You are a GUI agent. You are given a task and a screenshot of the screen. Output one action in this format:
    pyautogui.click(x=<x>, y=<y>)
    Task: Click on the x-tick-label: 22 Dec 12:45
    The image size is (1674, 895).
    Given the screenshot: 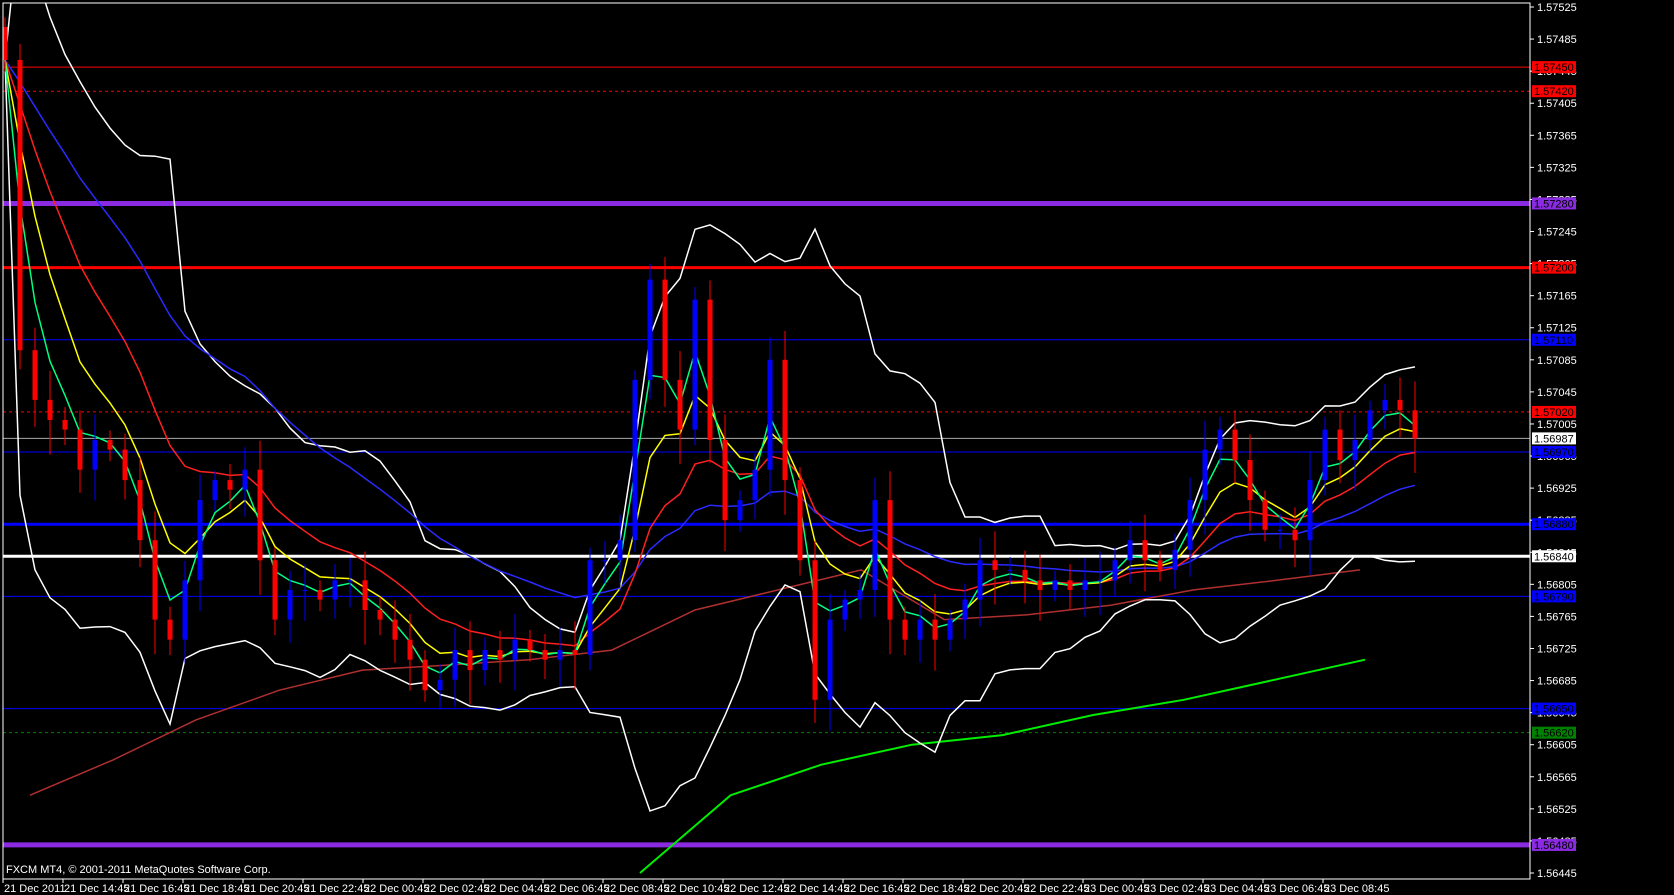 What is the action you would take?
    pyautogui.click(x=756, y=889)
    